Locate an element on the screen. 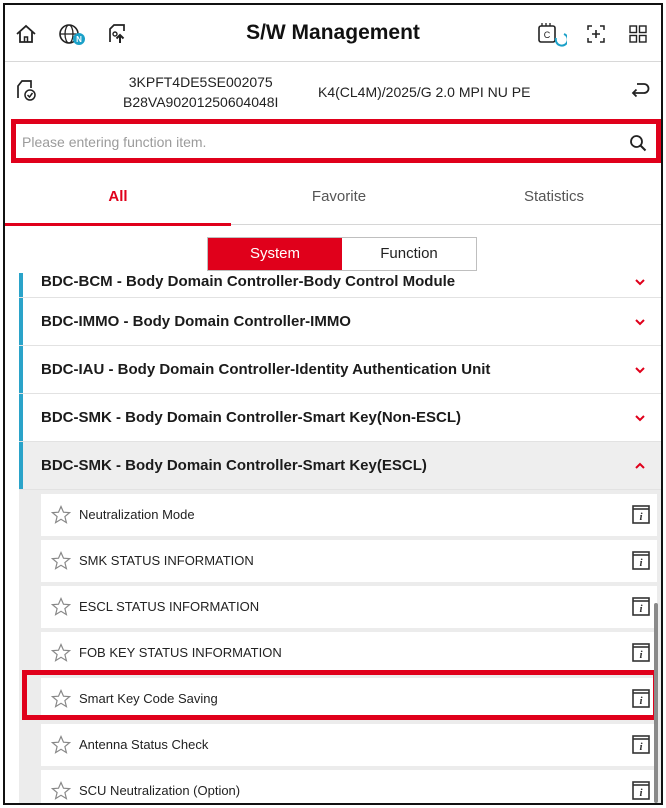 The image size is (666, 808). list-item: ESCL STATUS INFORMATION i is located at coordinates (349, 607).